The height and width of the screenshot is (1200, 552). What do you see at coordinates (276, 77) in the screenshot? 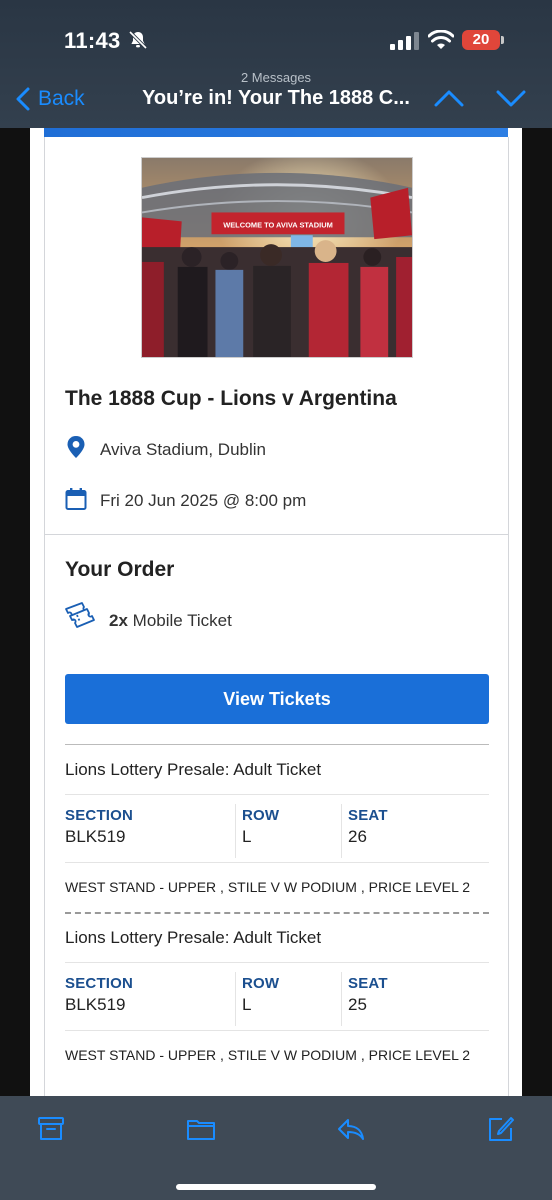
I see `message-count: 2 Messages` at bounding box center [276, 77].